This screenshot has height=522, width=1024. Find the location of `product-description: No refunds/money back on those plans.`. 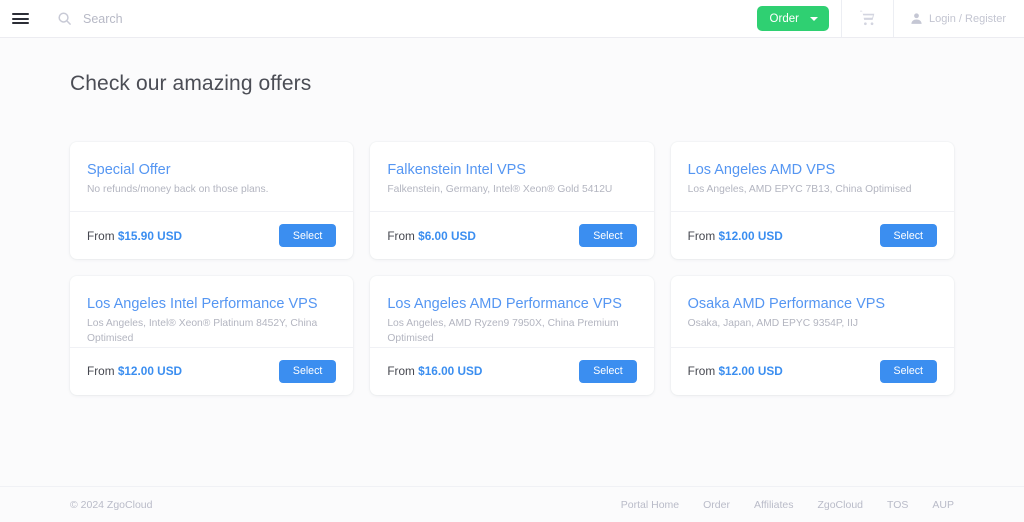

product-description: No refunds/money back on those plans. is located at coordinates (178, 190).